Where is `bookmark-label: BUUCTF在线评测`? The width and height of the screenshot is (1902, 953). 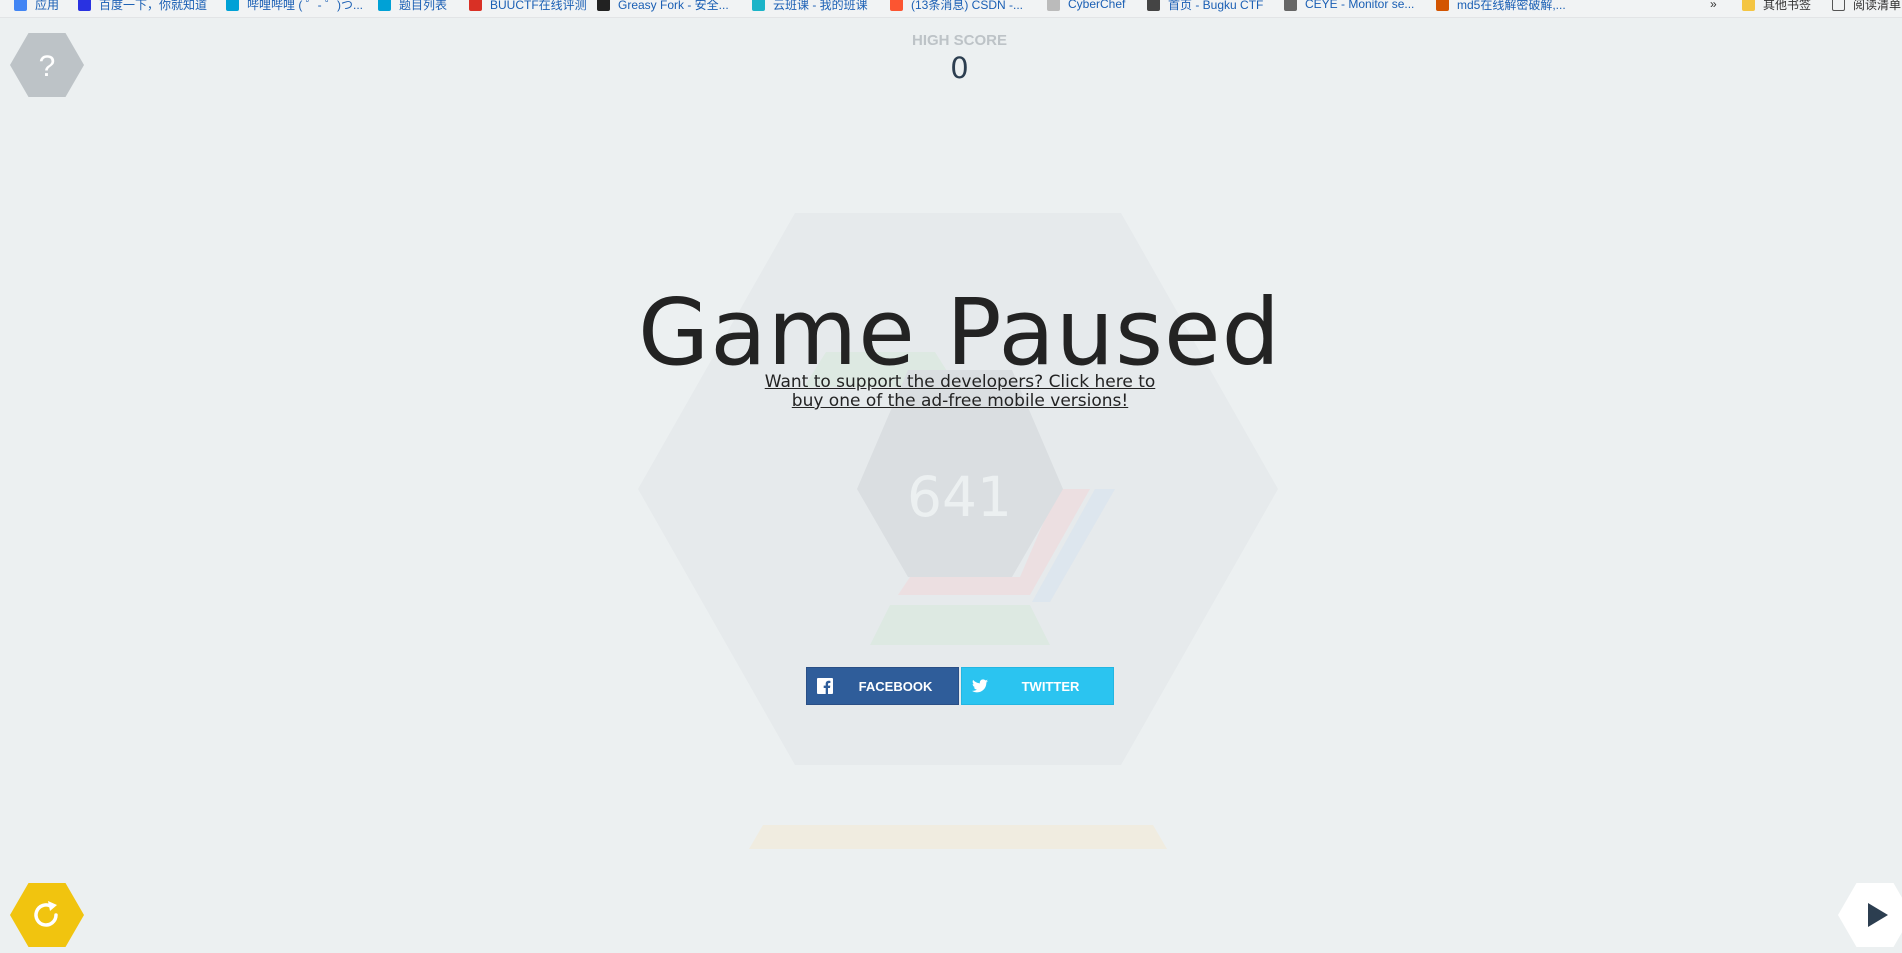 bookmark-label: BUUCTF在线评测 is located at coordinates (538, 6).